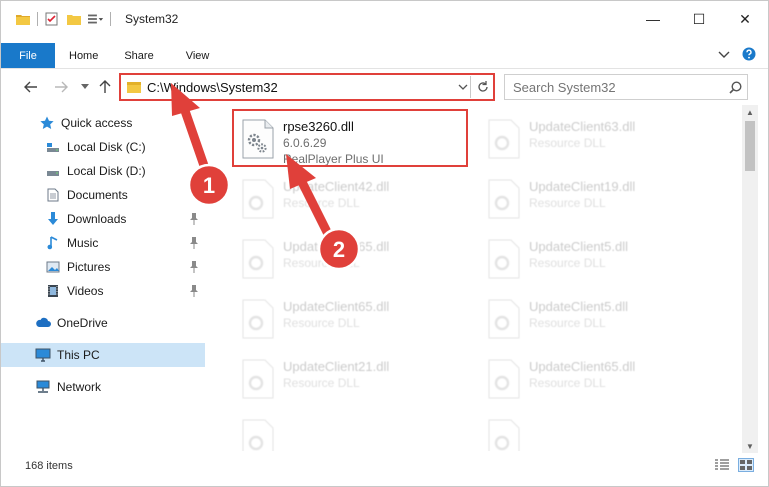 This screenshot has height=487, width=769. What do you see at coordinates (336, 366) in the screenshot?
I see `file-name: UpdateClient21.dll` at bounding box center [336, 366].